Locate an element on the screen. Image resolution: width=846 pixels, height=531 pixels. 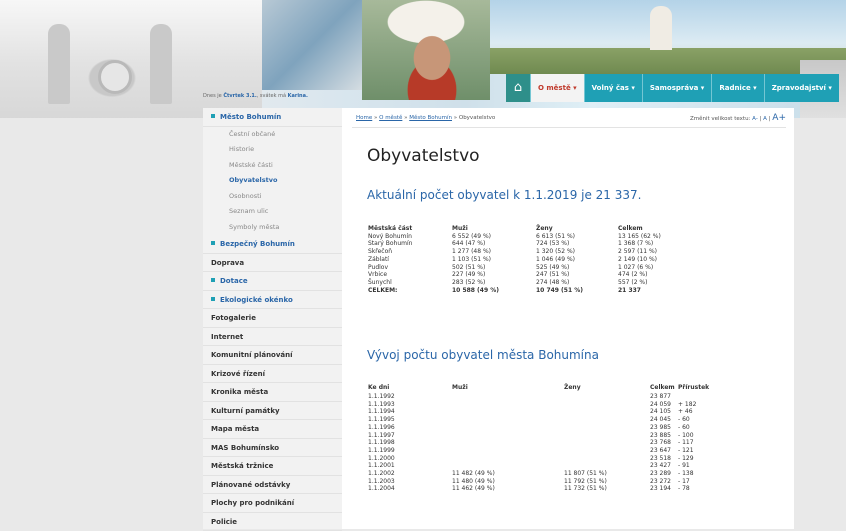
sidebar-item-0: Město Bohumín is located at coordinates (272, 117).